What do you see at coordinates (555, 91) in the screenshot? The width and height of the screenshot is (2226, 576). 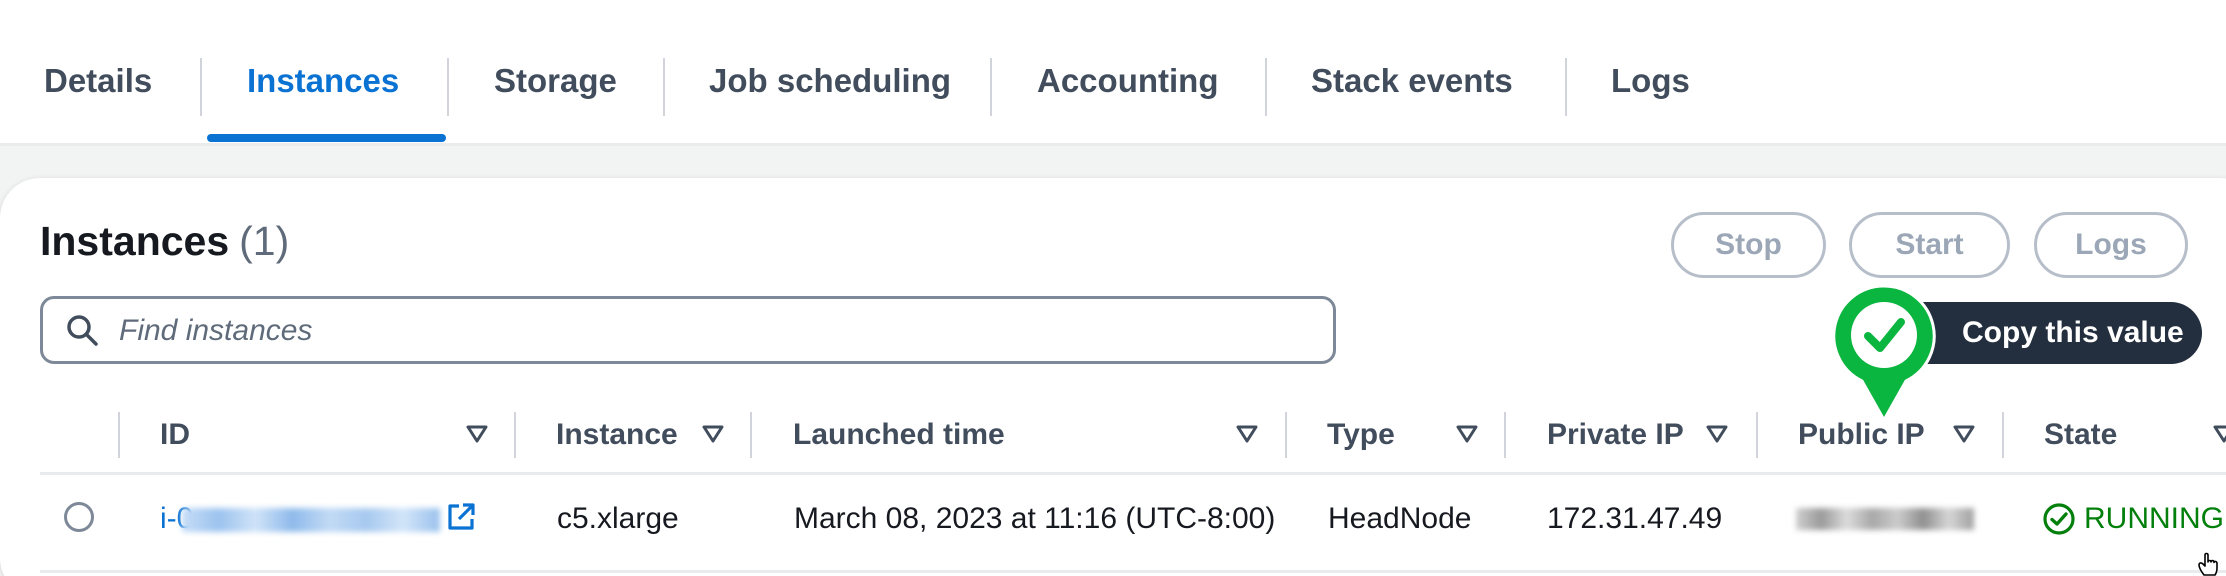 I see `tab-storage: Storage` at bounding box center [555, 91].